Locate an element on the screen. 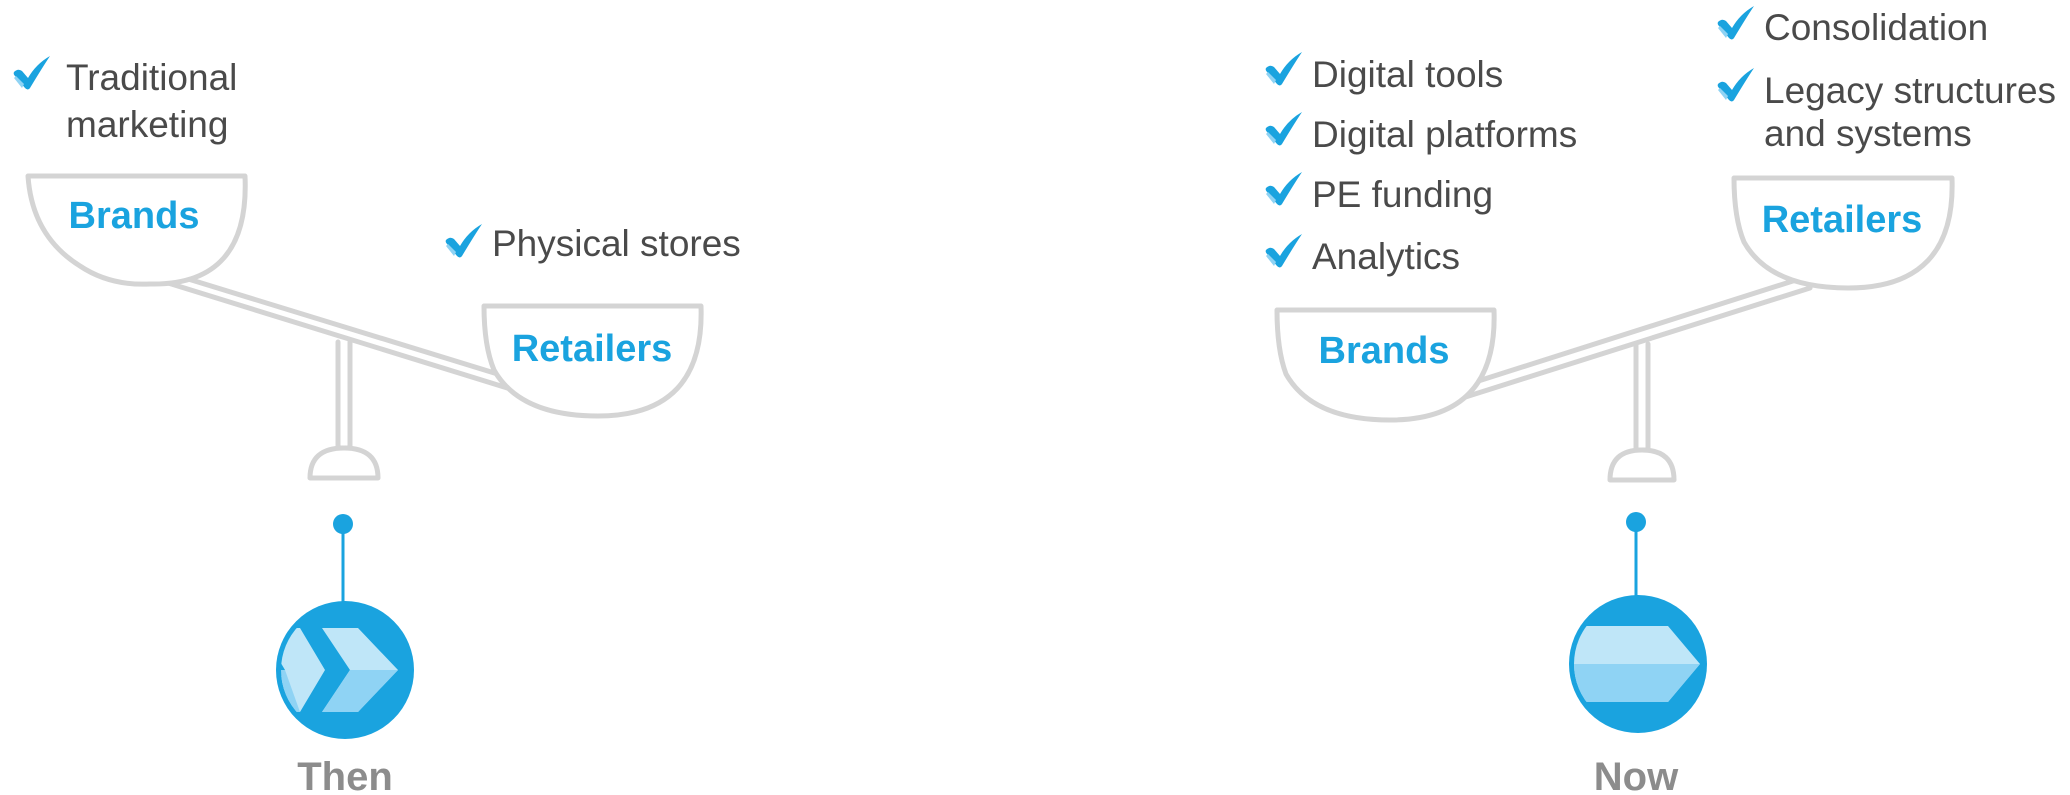  checklist-item-continued: and systems is located at coordinates (1868, 133).